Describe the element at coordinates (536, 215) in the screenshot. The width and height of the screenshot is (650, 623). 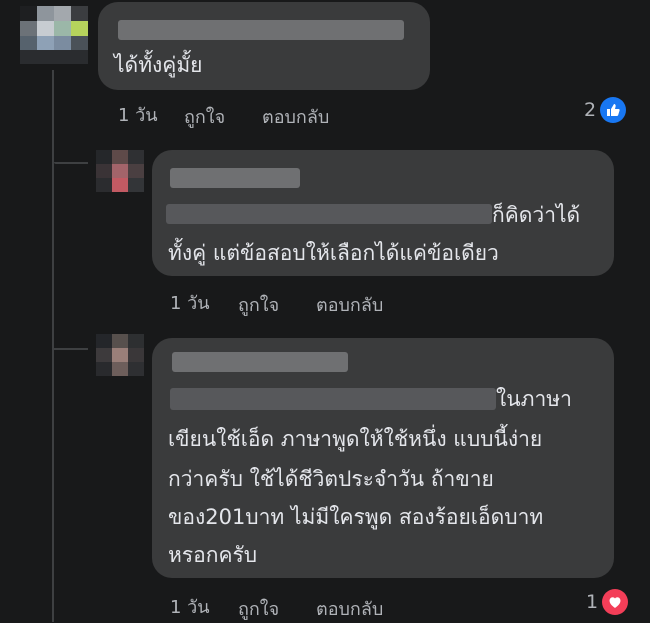
I see `comment-text: ก็คิดว่าได้` at that location.